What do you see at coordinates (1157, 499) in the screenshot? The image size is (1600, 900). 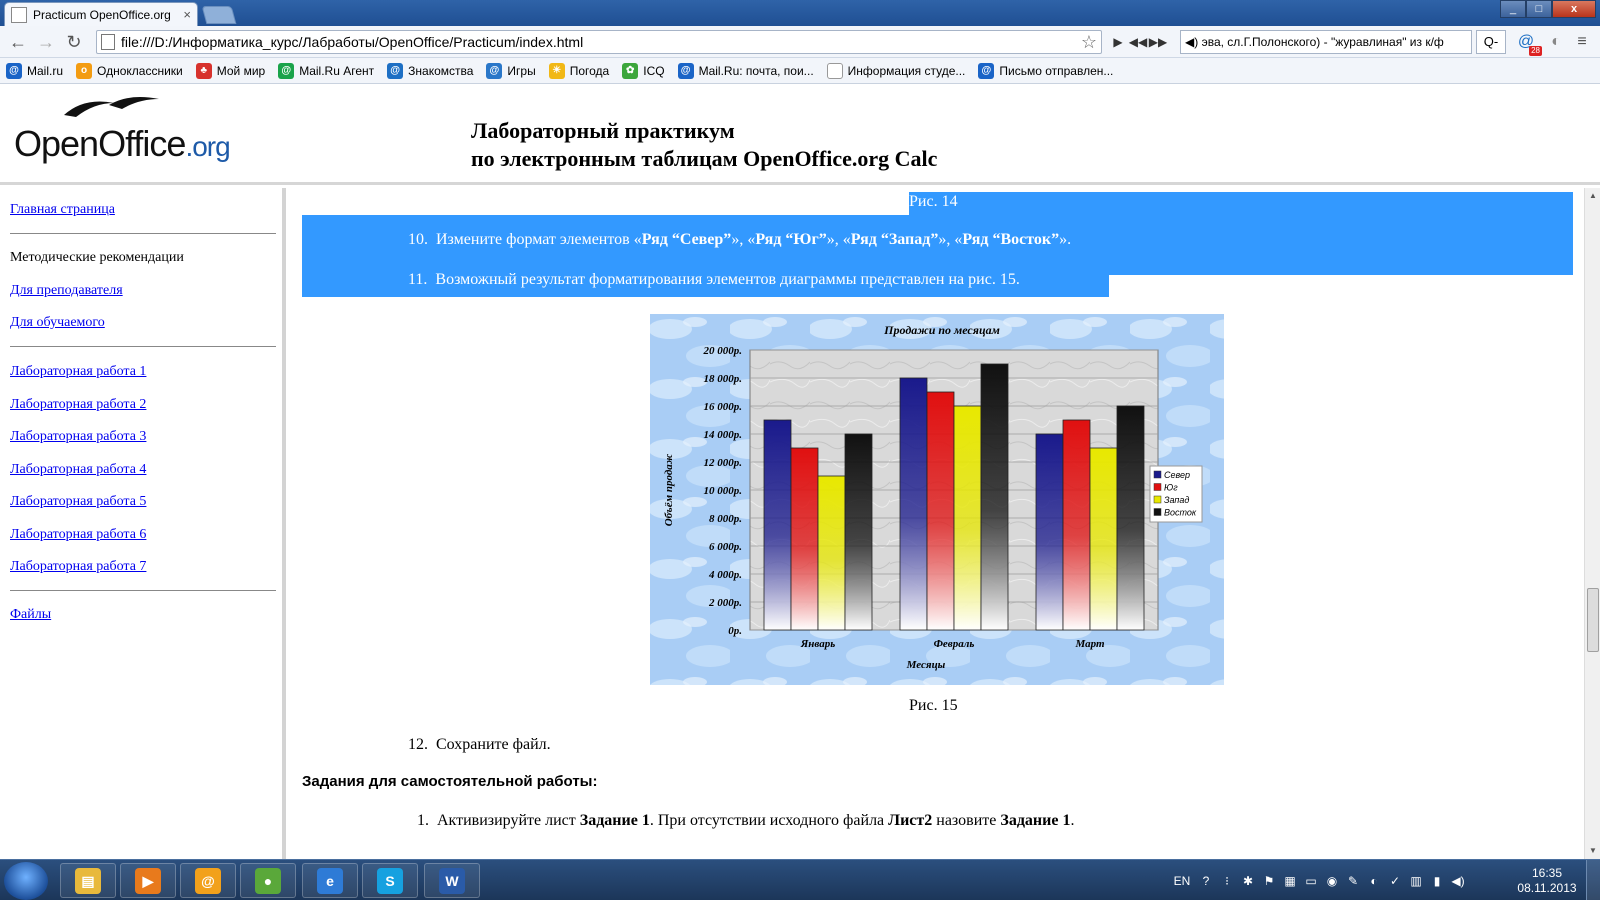 I see `legend-swatch` at bounding box center [1157, 499].